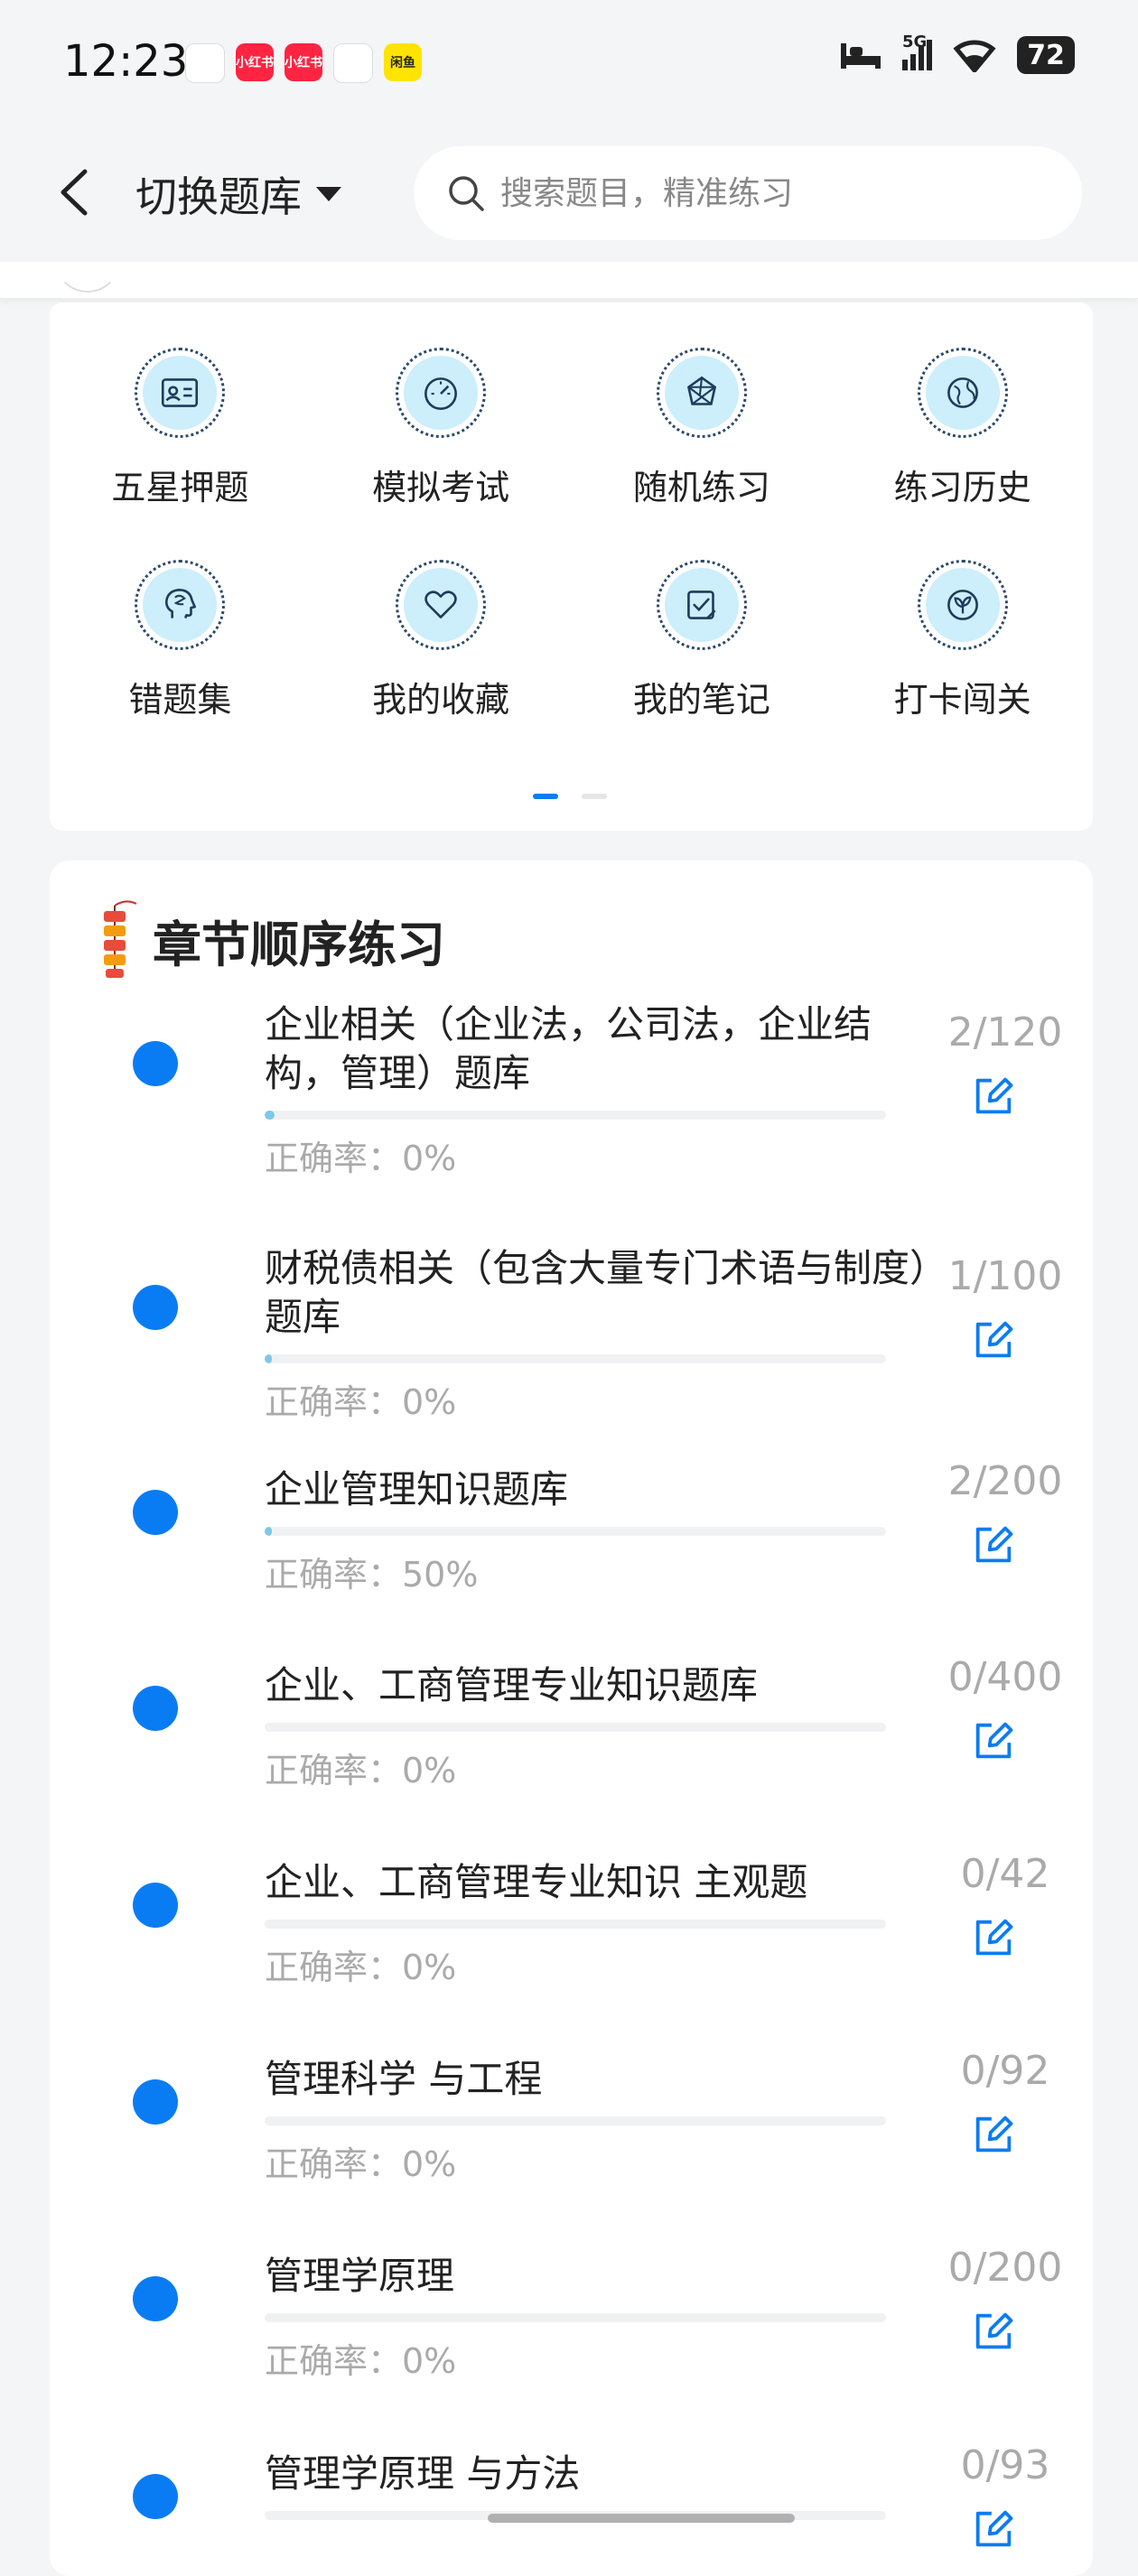  I want to click on chapter-row-title: 企业、工商管理专业知识 主观题, so click(536, 1882).